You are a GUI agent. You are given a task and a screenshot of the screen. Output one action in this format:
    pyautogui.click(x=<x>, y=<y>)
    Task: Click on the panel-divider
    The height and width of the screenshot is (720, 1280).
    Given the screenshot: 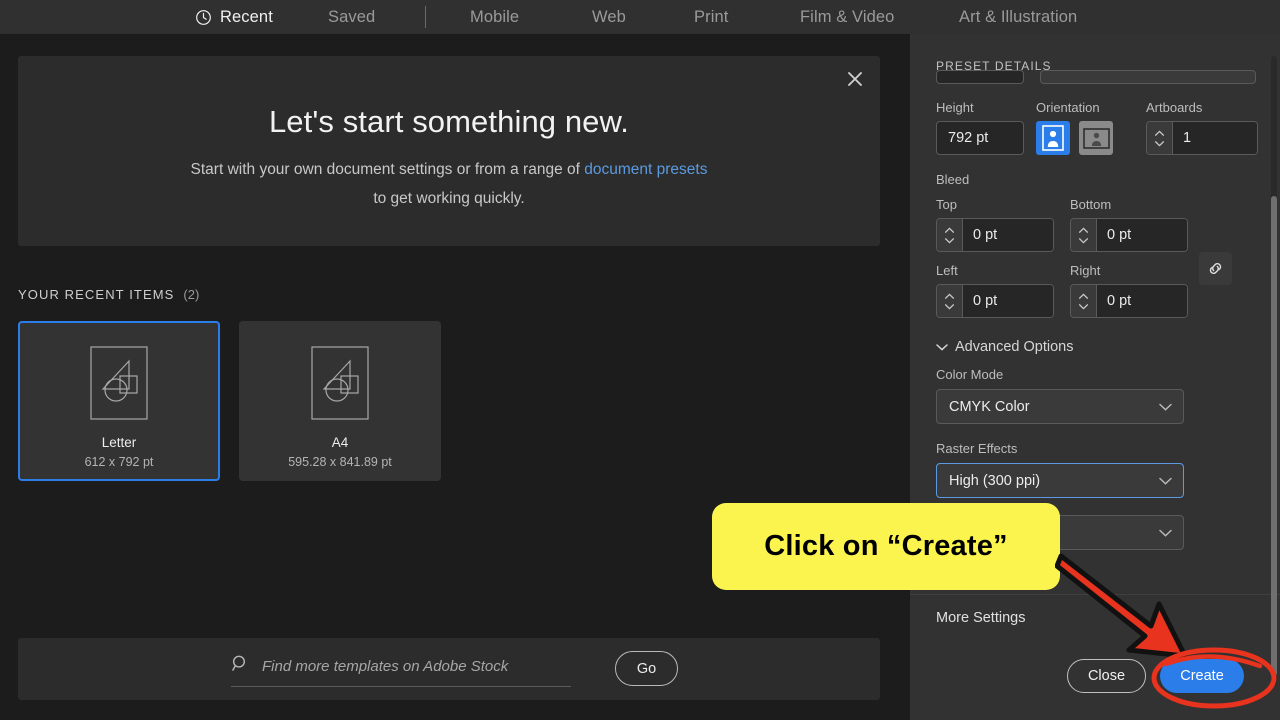 What is the action you would take?
    pyautogui.click(x=1095, y=594)
    